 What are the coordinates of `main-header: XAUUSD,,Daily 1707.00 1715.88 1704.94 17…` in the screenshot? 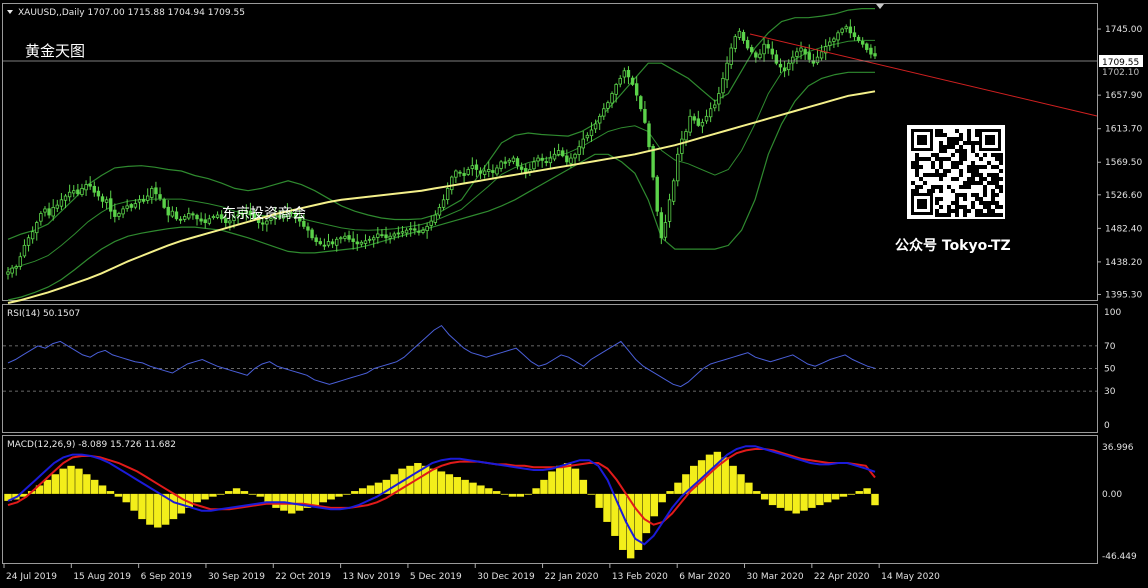 It's located at (131, 13).